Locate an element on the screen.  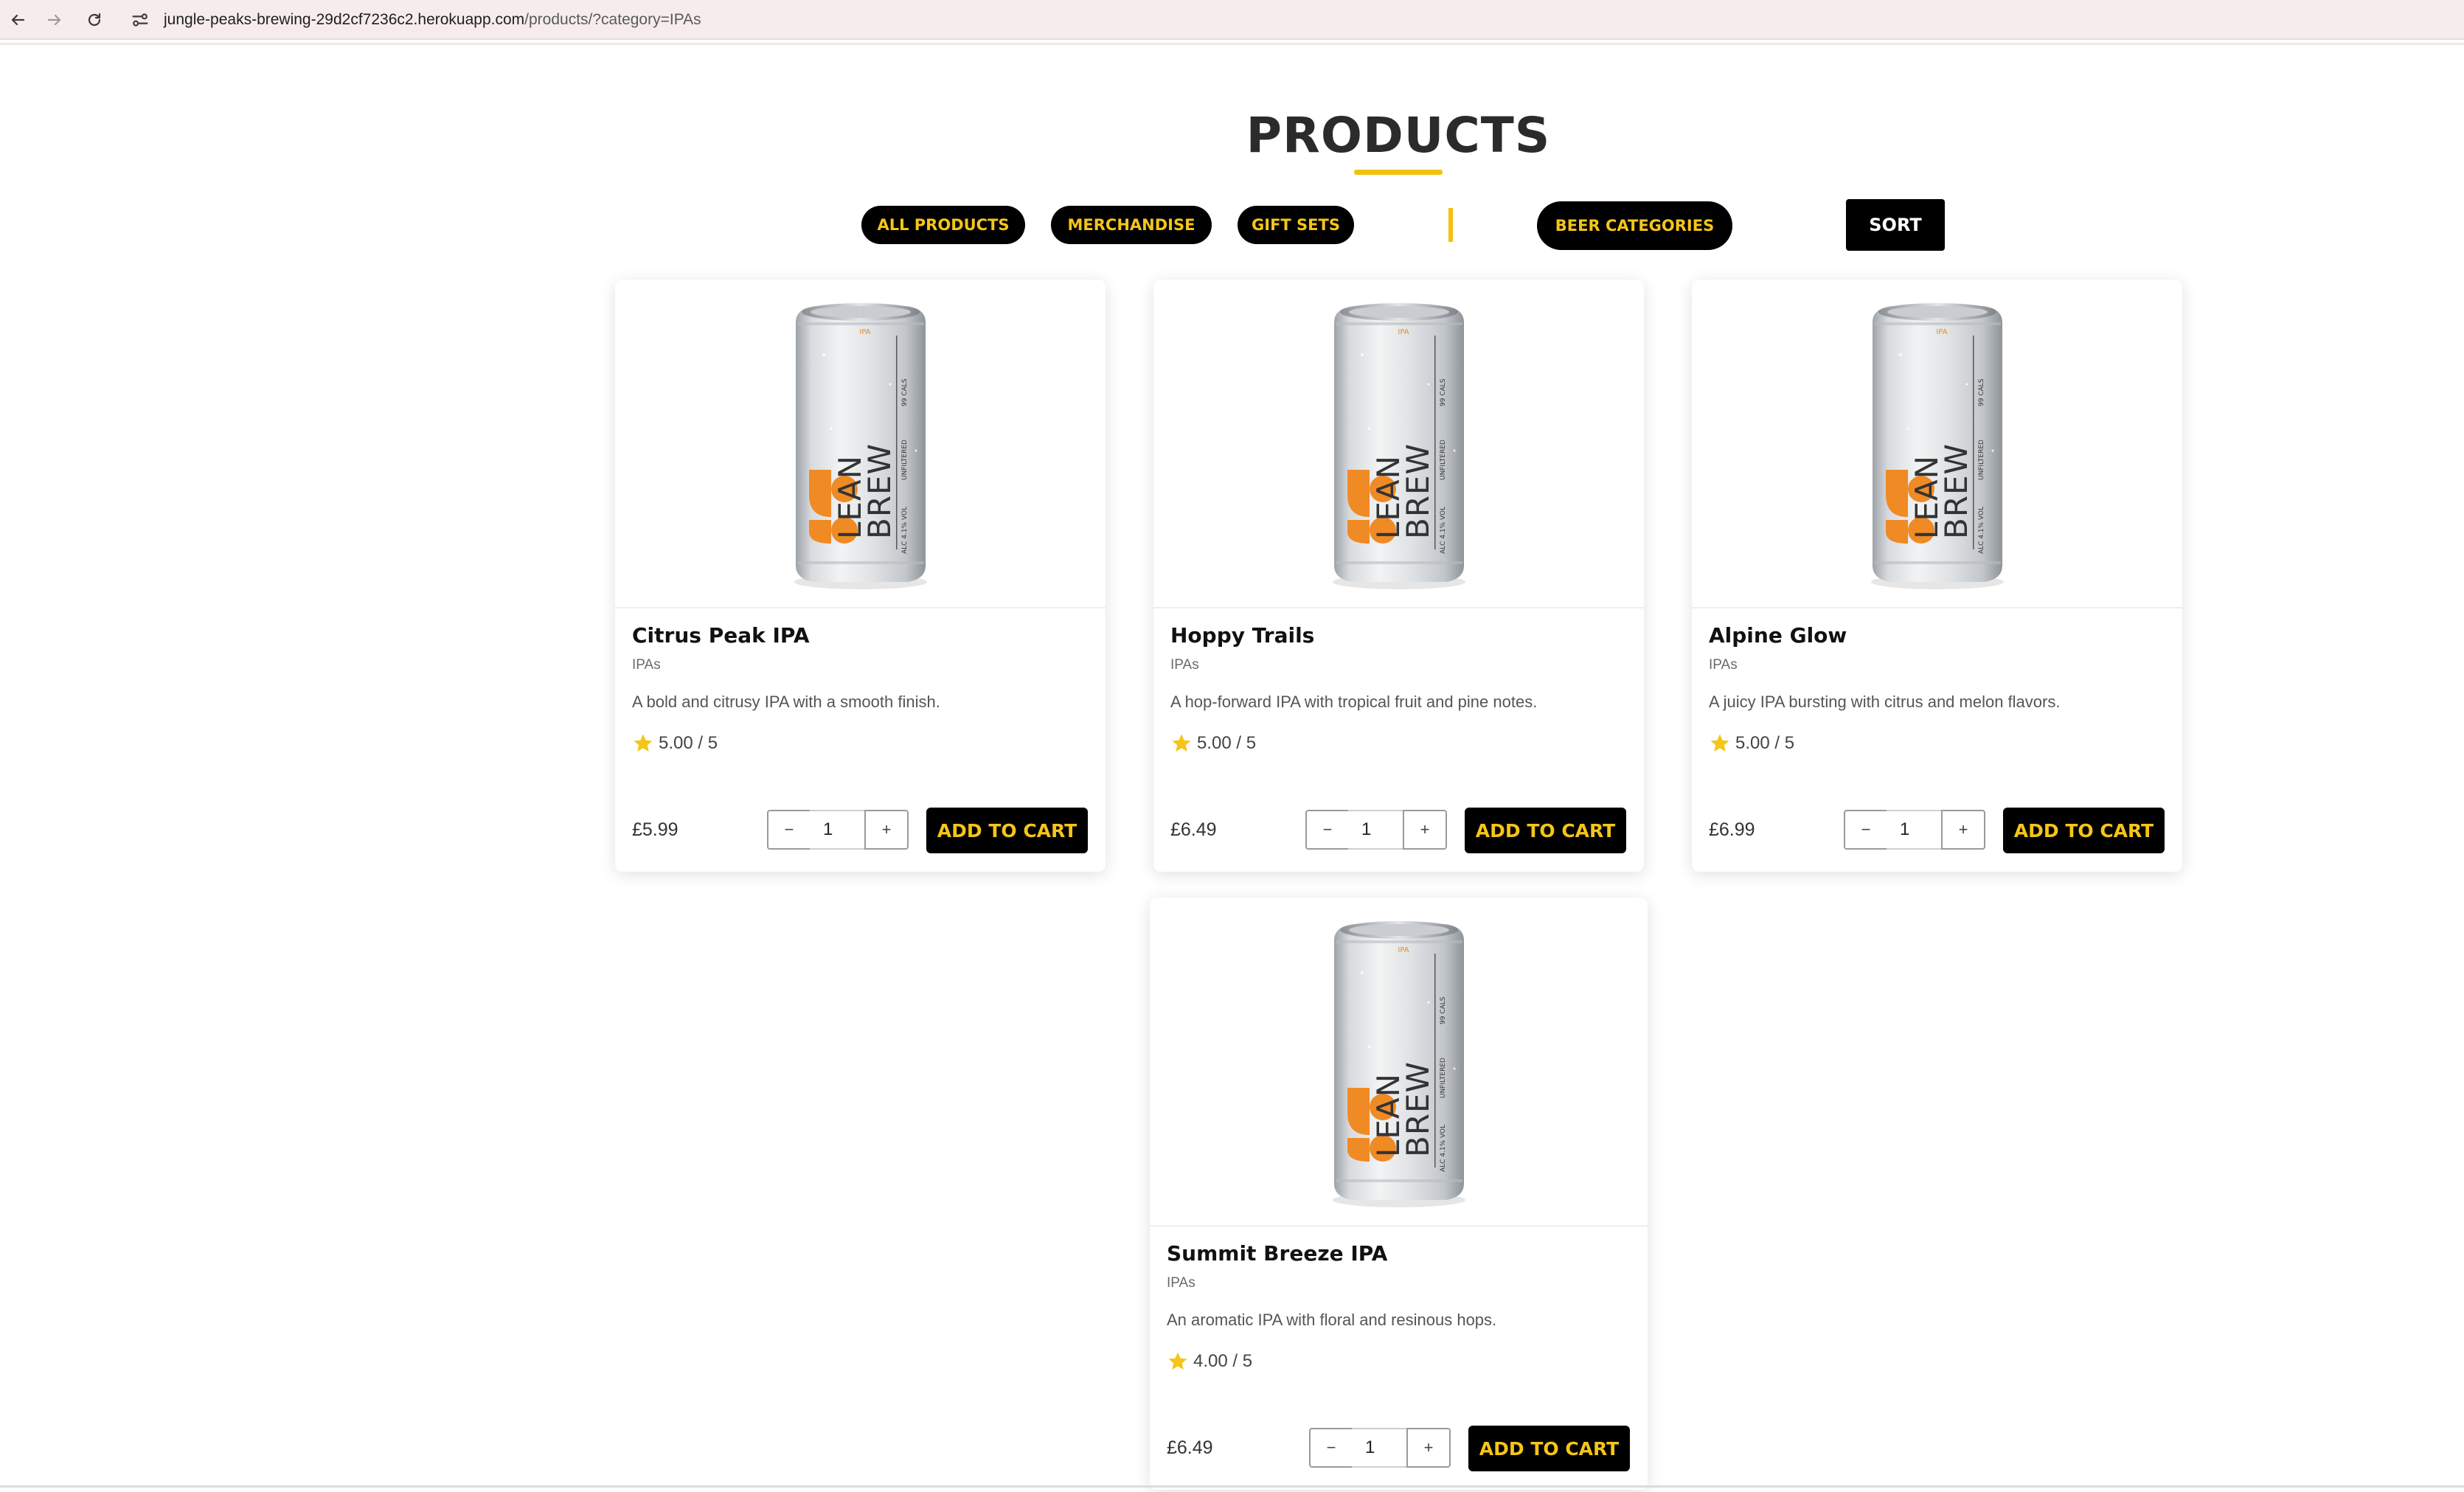
product-rating: 4.00 / 5 is located at coordinates (1209, 1361).